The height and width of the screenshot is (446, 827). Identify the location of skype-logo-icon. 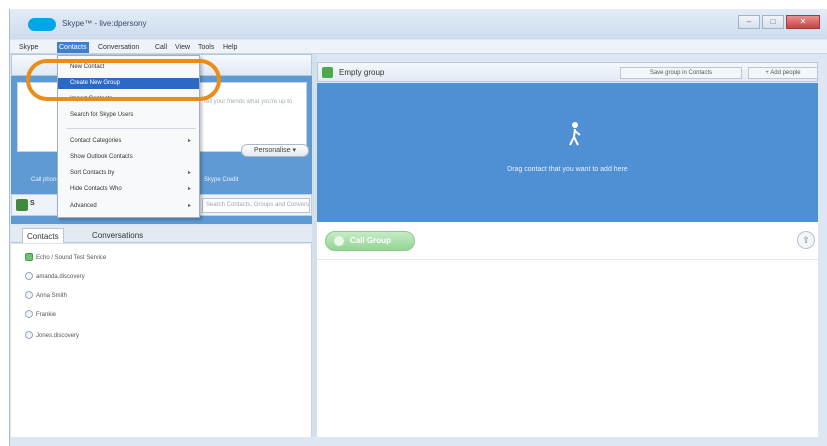
(42, 24).